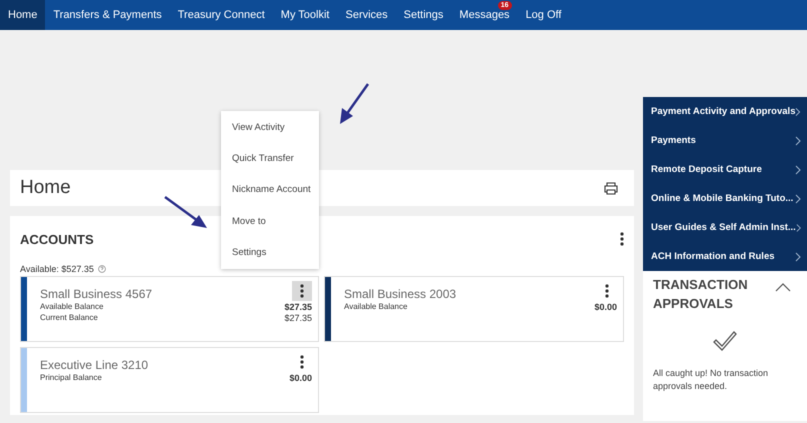 Image resolution: width=807 pixels, height=423 pixels. I want to click on nav-tab: Home, so click(23, 15).